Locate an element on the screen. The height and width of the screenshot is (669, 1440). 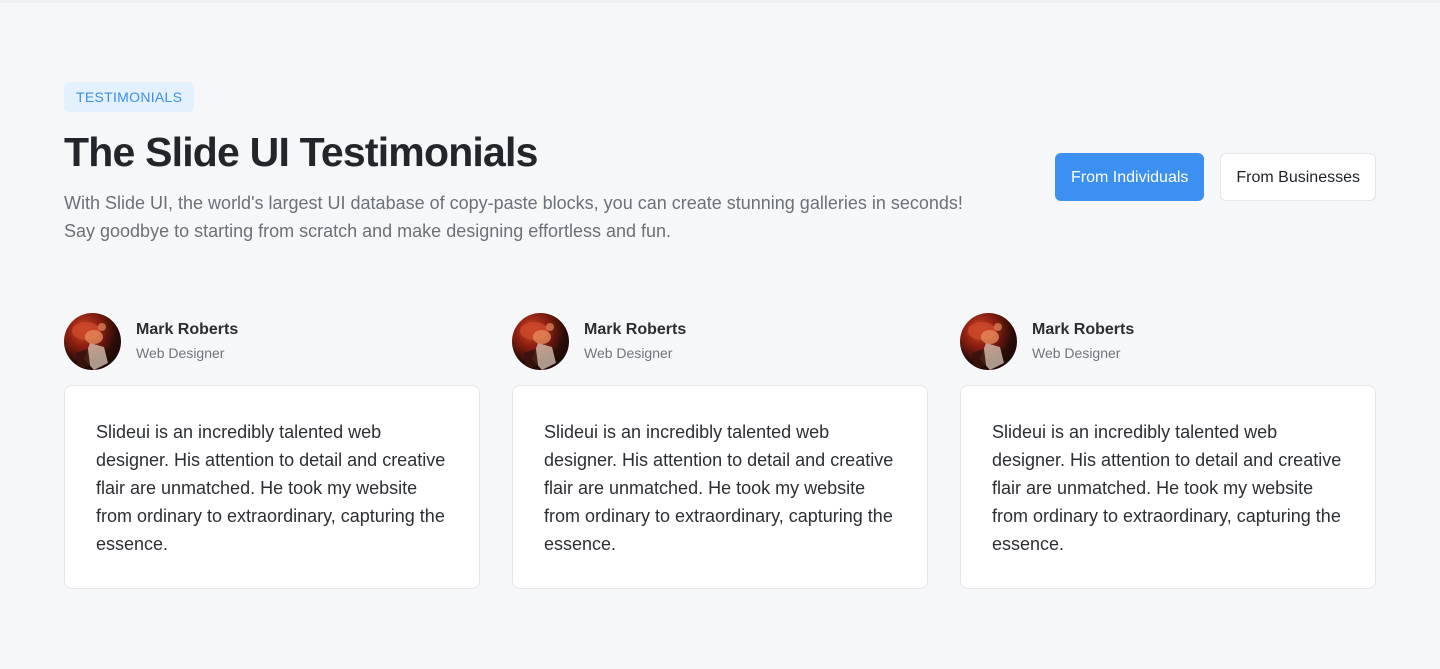
top-divider is located at coordinates (720, 1).